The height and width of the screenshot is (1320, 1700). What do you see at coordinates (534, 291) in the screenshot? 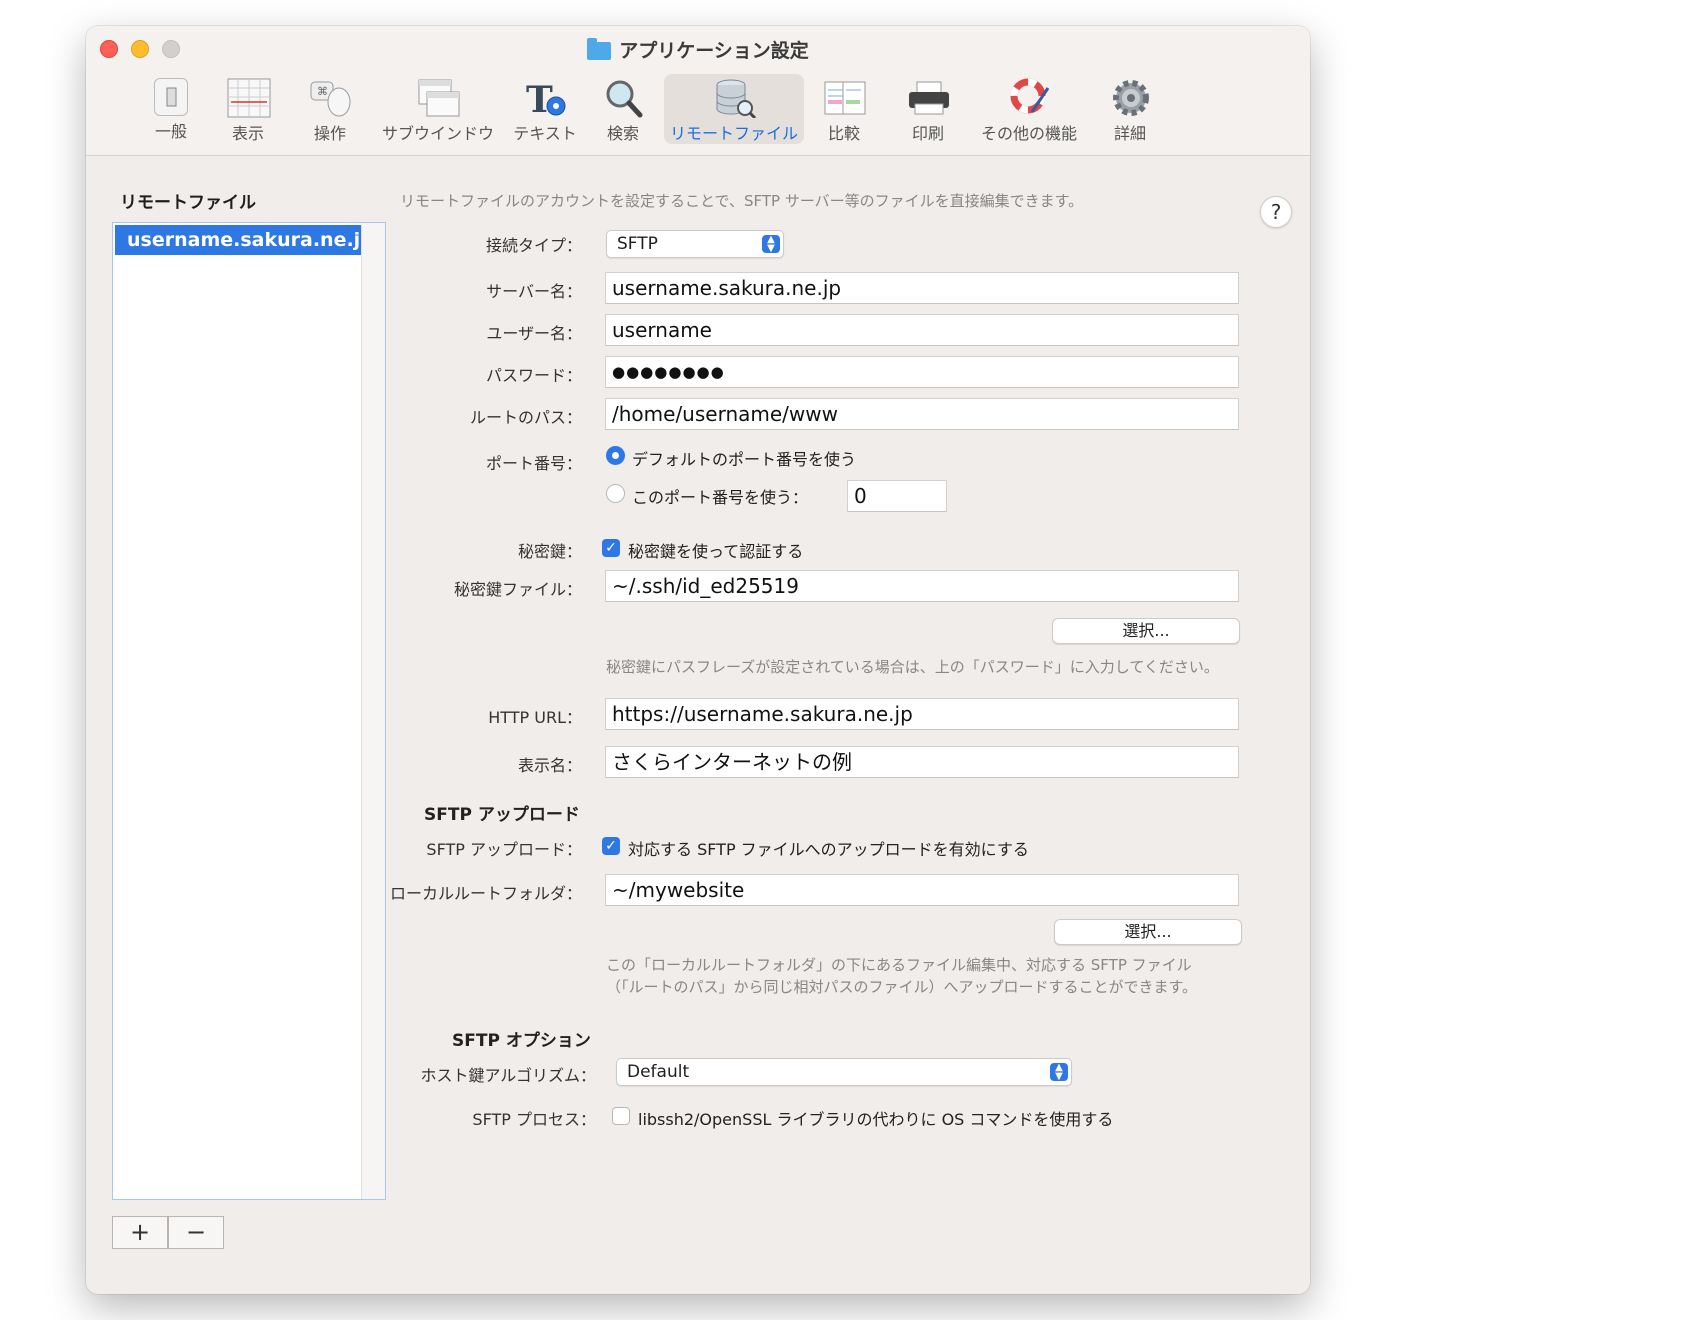
I see `server-label: サーバー名：` at bounding box center [534, 291].